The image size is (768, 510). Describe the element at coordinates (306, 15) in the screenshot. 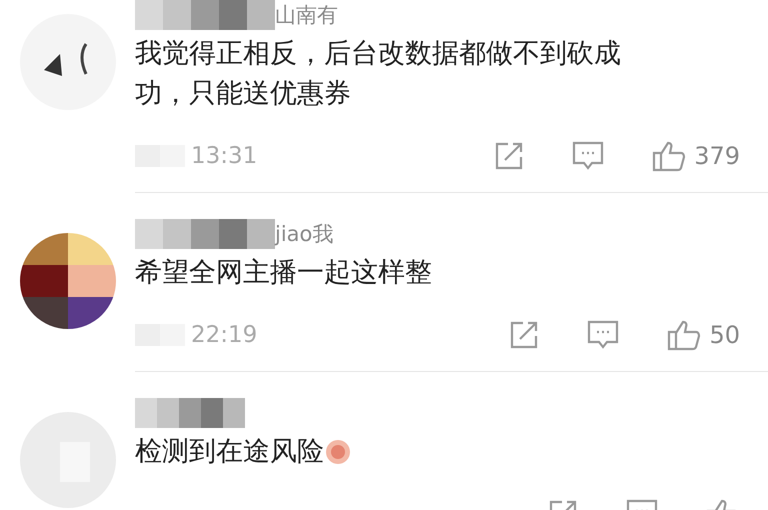

I see `username: 山南有` at that location.